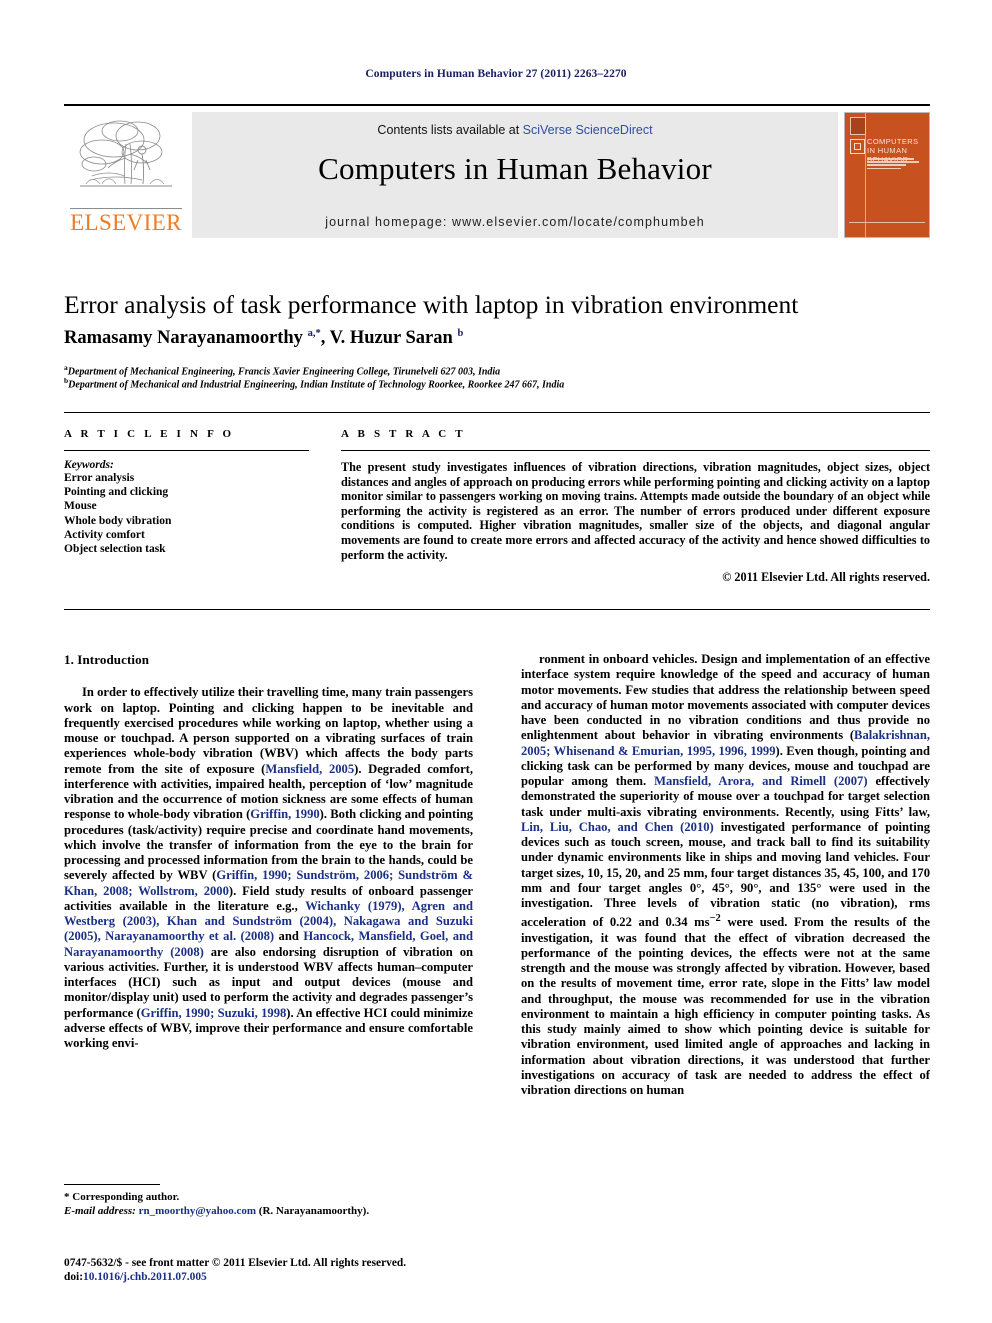  What do you see at coordinates (858, 126) in the screenshot?
I see `cover-publisher-icon` at bounding box center [858, 126].